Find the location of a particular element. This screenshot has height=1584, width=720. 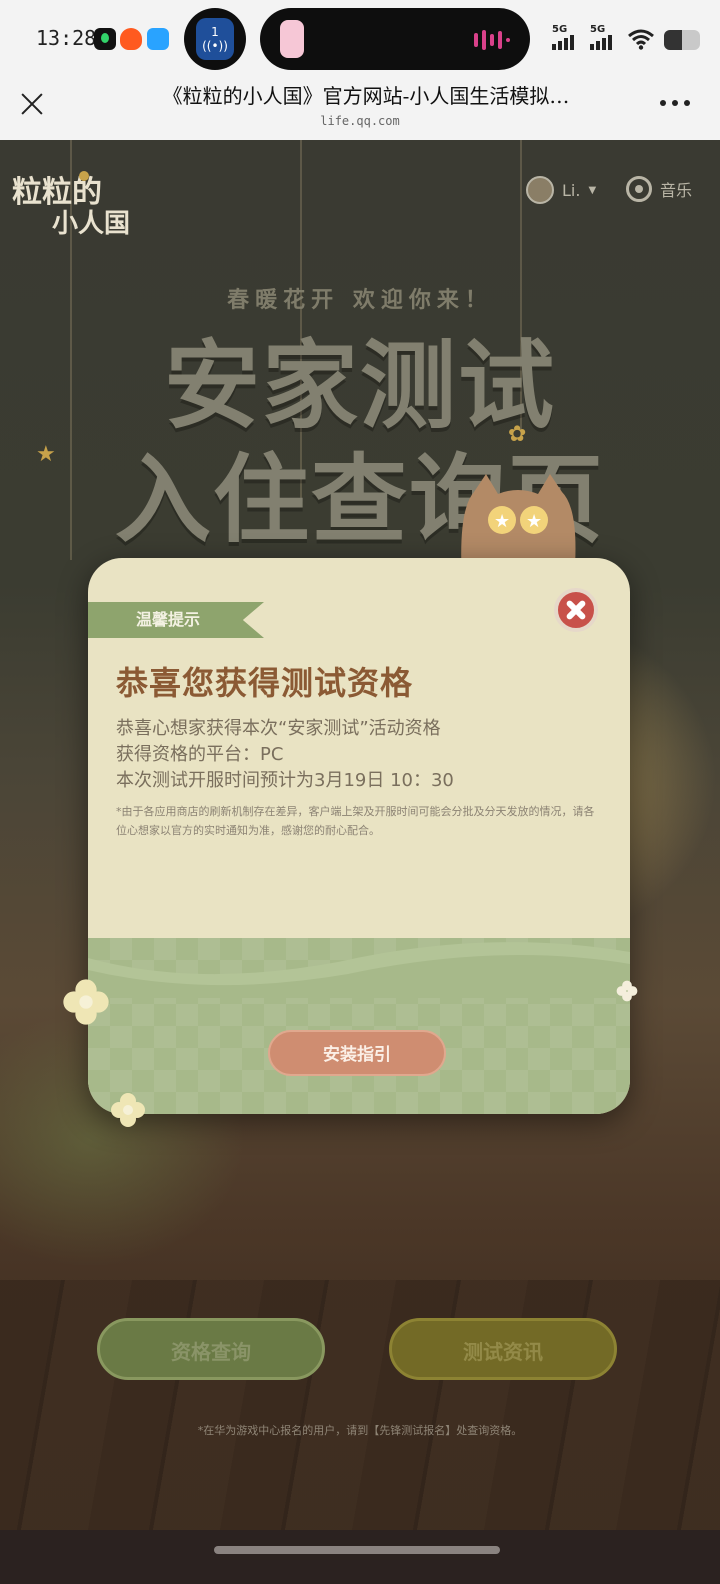

modal-line: 恭喜心想家获得本次“安家测试”活动资格 is located at coordinates (278, 728).